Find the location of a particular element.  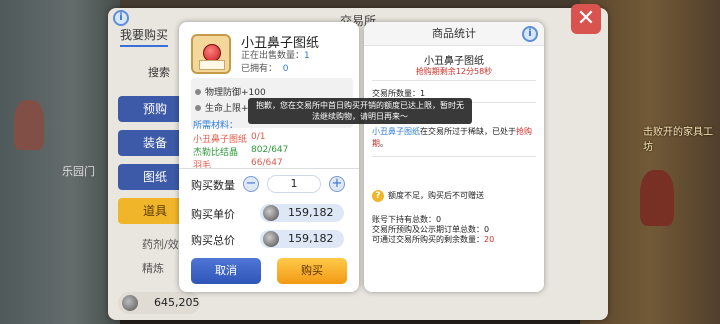

owned-count: 已拥有： 0 is located at coordinates (264, 67).